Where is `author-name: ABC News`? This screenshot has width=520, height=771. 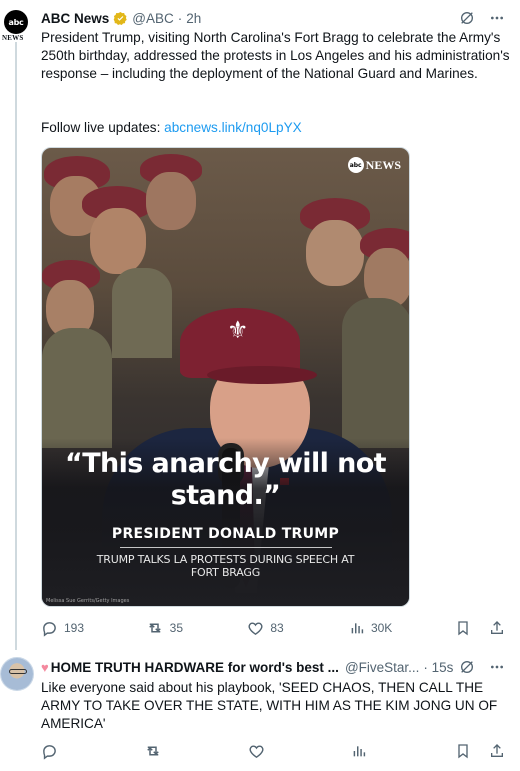
author-name: ABC News is located at coordinates (75, 18).